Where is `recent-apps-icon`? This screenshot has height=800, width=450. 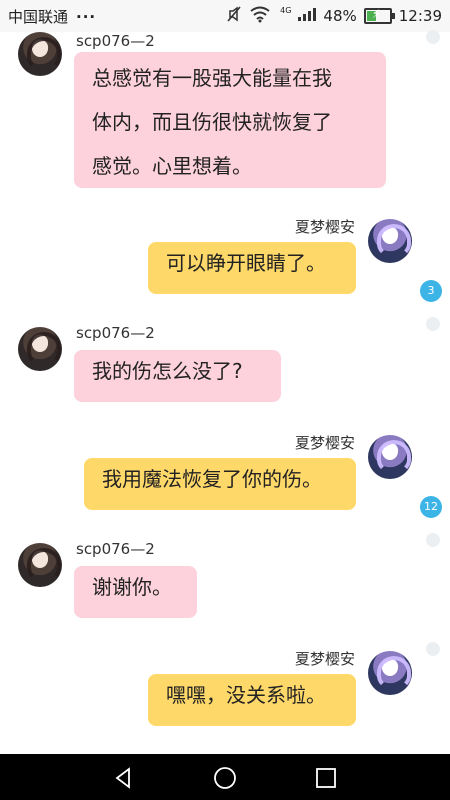 recent-apps-icon is located at coordinates (326, 778).